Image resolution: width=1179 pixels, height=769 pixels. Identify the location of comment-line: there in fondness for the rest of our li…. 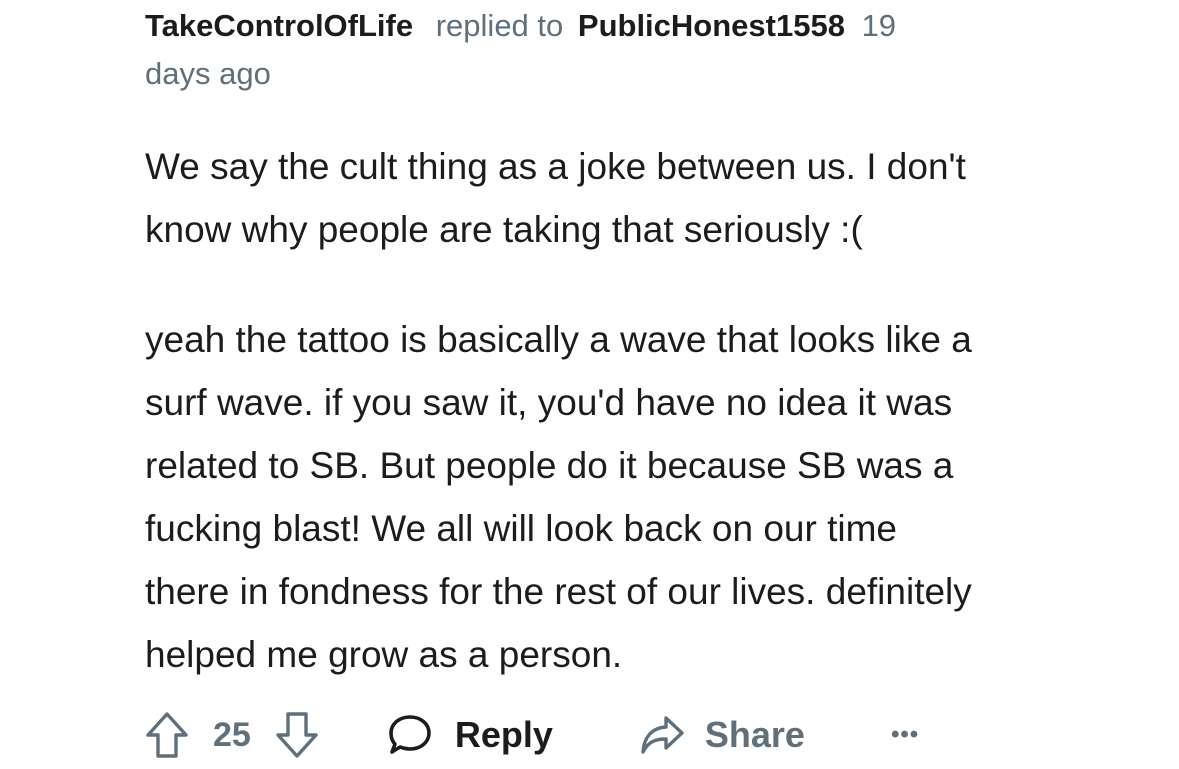
(558, 591).